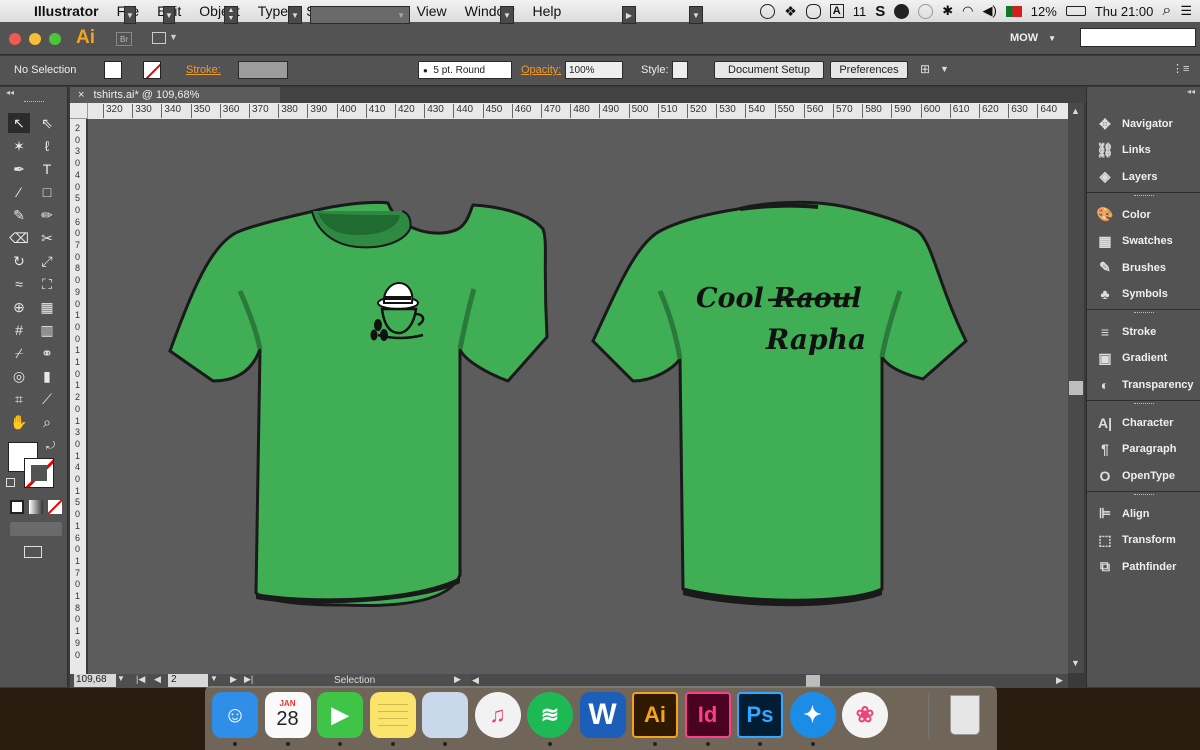  What do you see at coordinates (1186, 11) in the screenshot?
I see `notification-center-icon: ☰` at bounding box center [1186, 11].